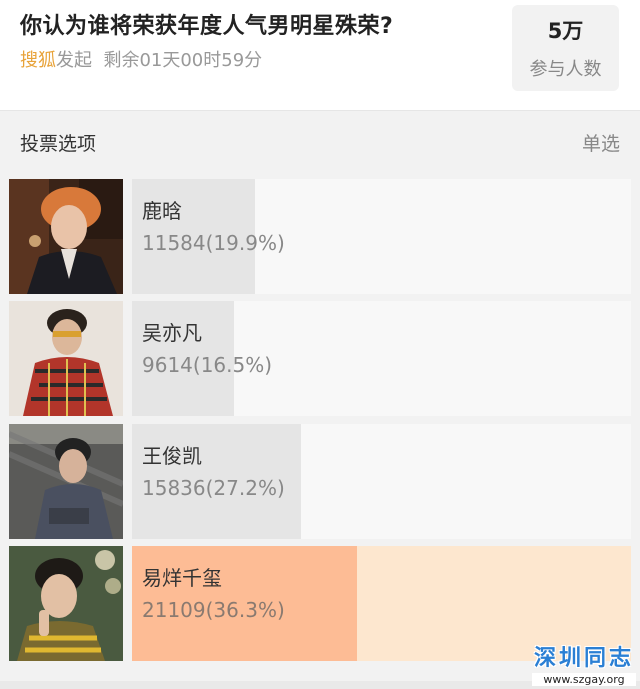 The height and width of the screenshot is (689, 640). I want to click on site-watermark: 深圳同志 www.szgay.org, so click(584, 663).